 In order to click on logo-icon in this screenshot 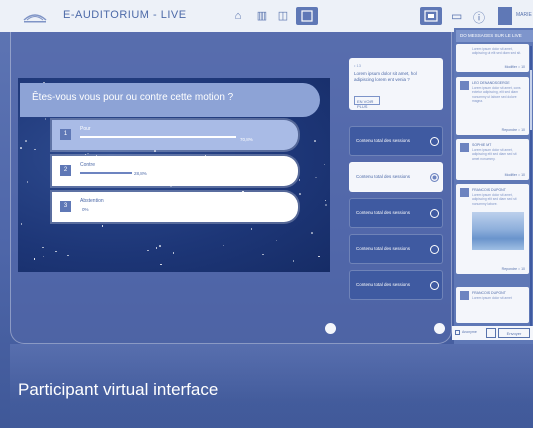, I will do `click(35, 18)`.